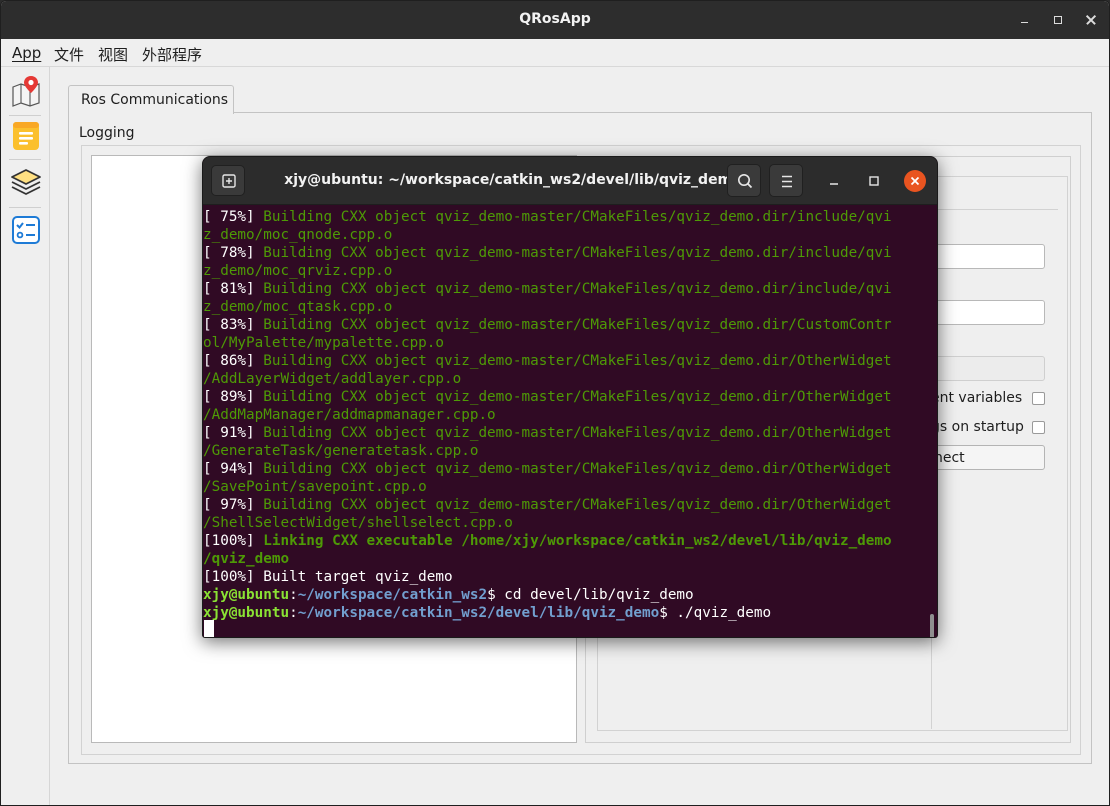  What do you see at coordinates (298, 307) in the screenshot?
I see `terminal-text: z_demo/moc_qtask.cpp.o` at bounding box center [298, 307].